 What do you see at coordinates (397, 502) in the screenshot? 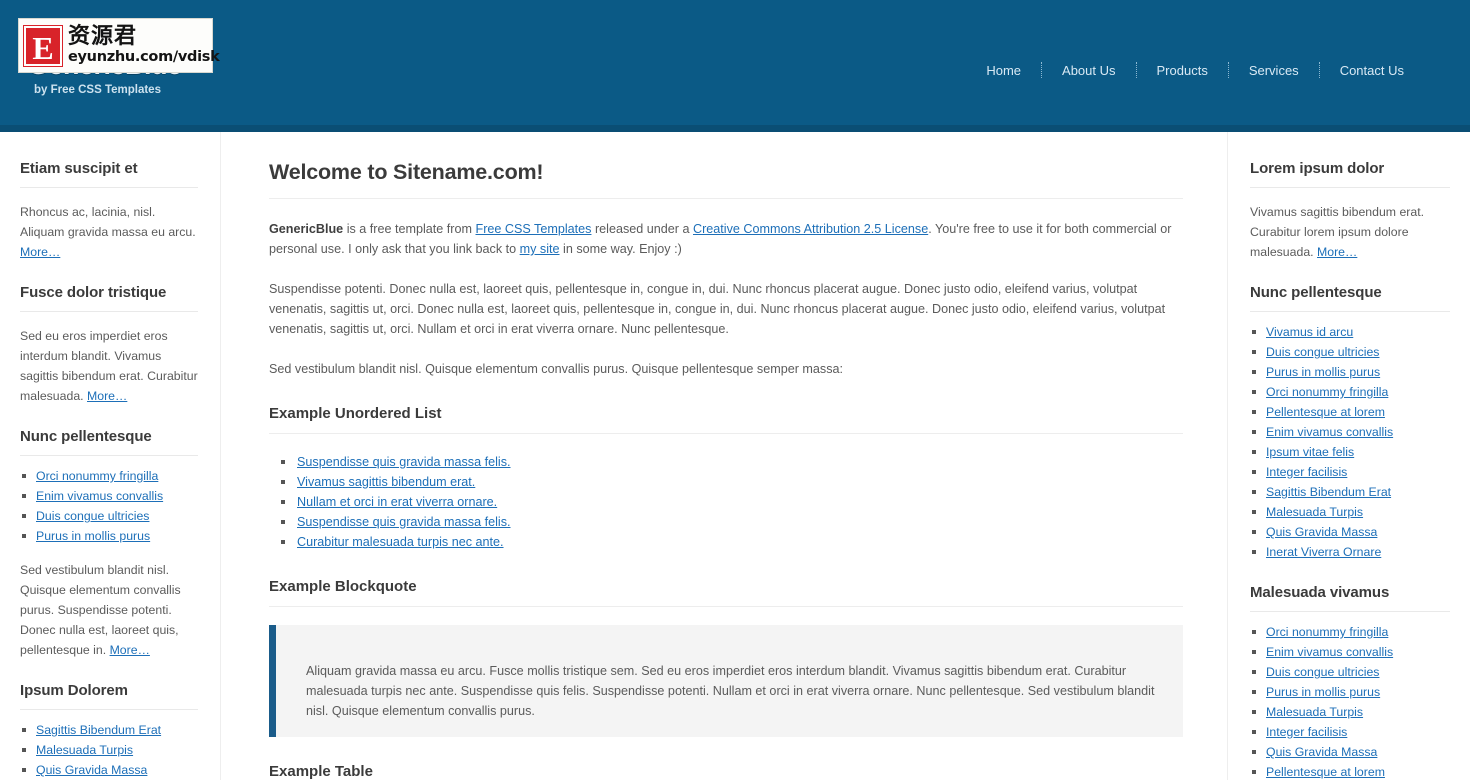
I see `list-link: Nullam et orci in erat viverra ornare.` at bounding box center [397, 502].